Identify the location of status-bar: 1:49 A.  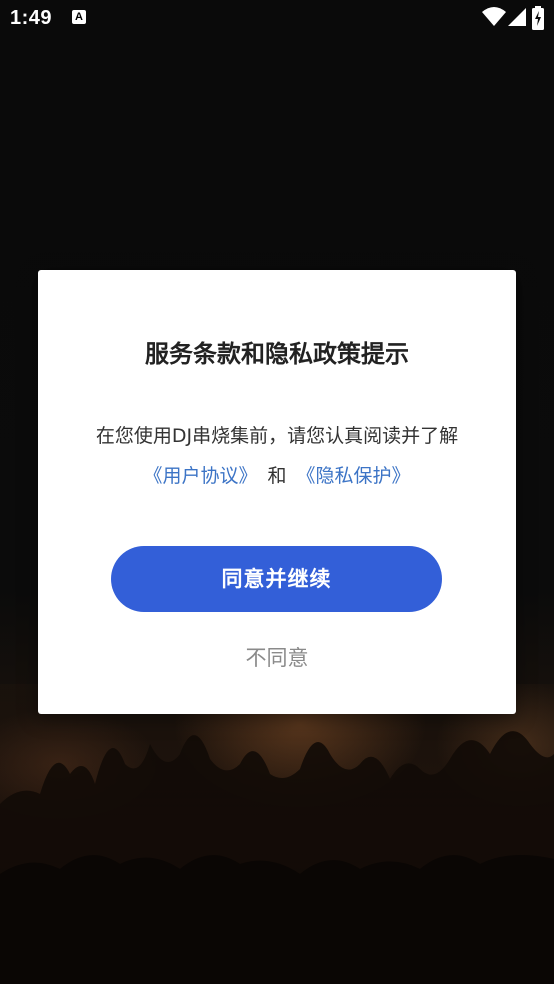
(277, 19).